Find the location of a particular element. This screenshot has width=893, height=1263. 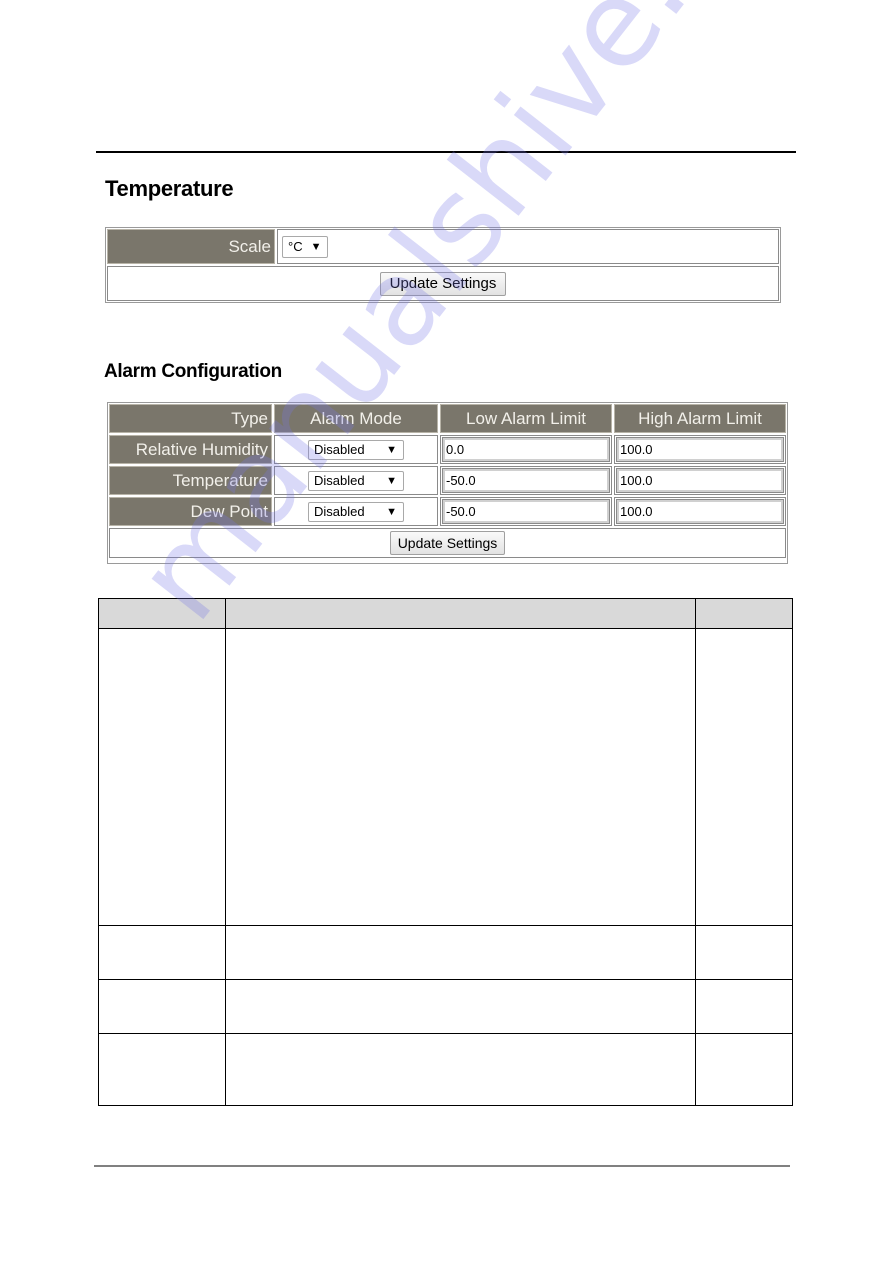

alarm-update-row: Update Settings is located at coordinates (447, 543).